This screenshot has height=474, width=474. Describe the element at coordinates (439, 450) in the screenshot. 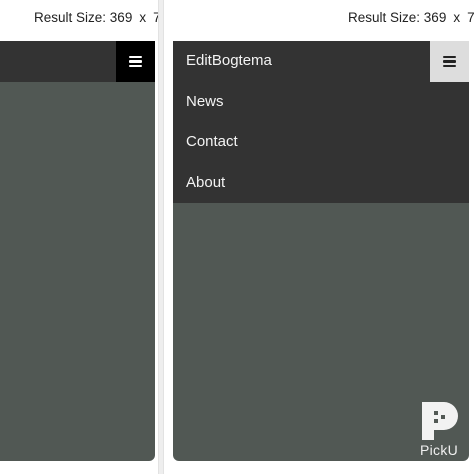

I see `watermark-text: PickU` at that location.